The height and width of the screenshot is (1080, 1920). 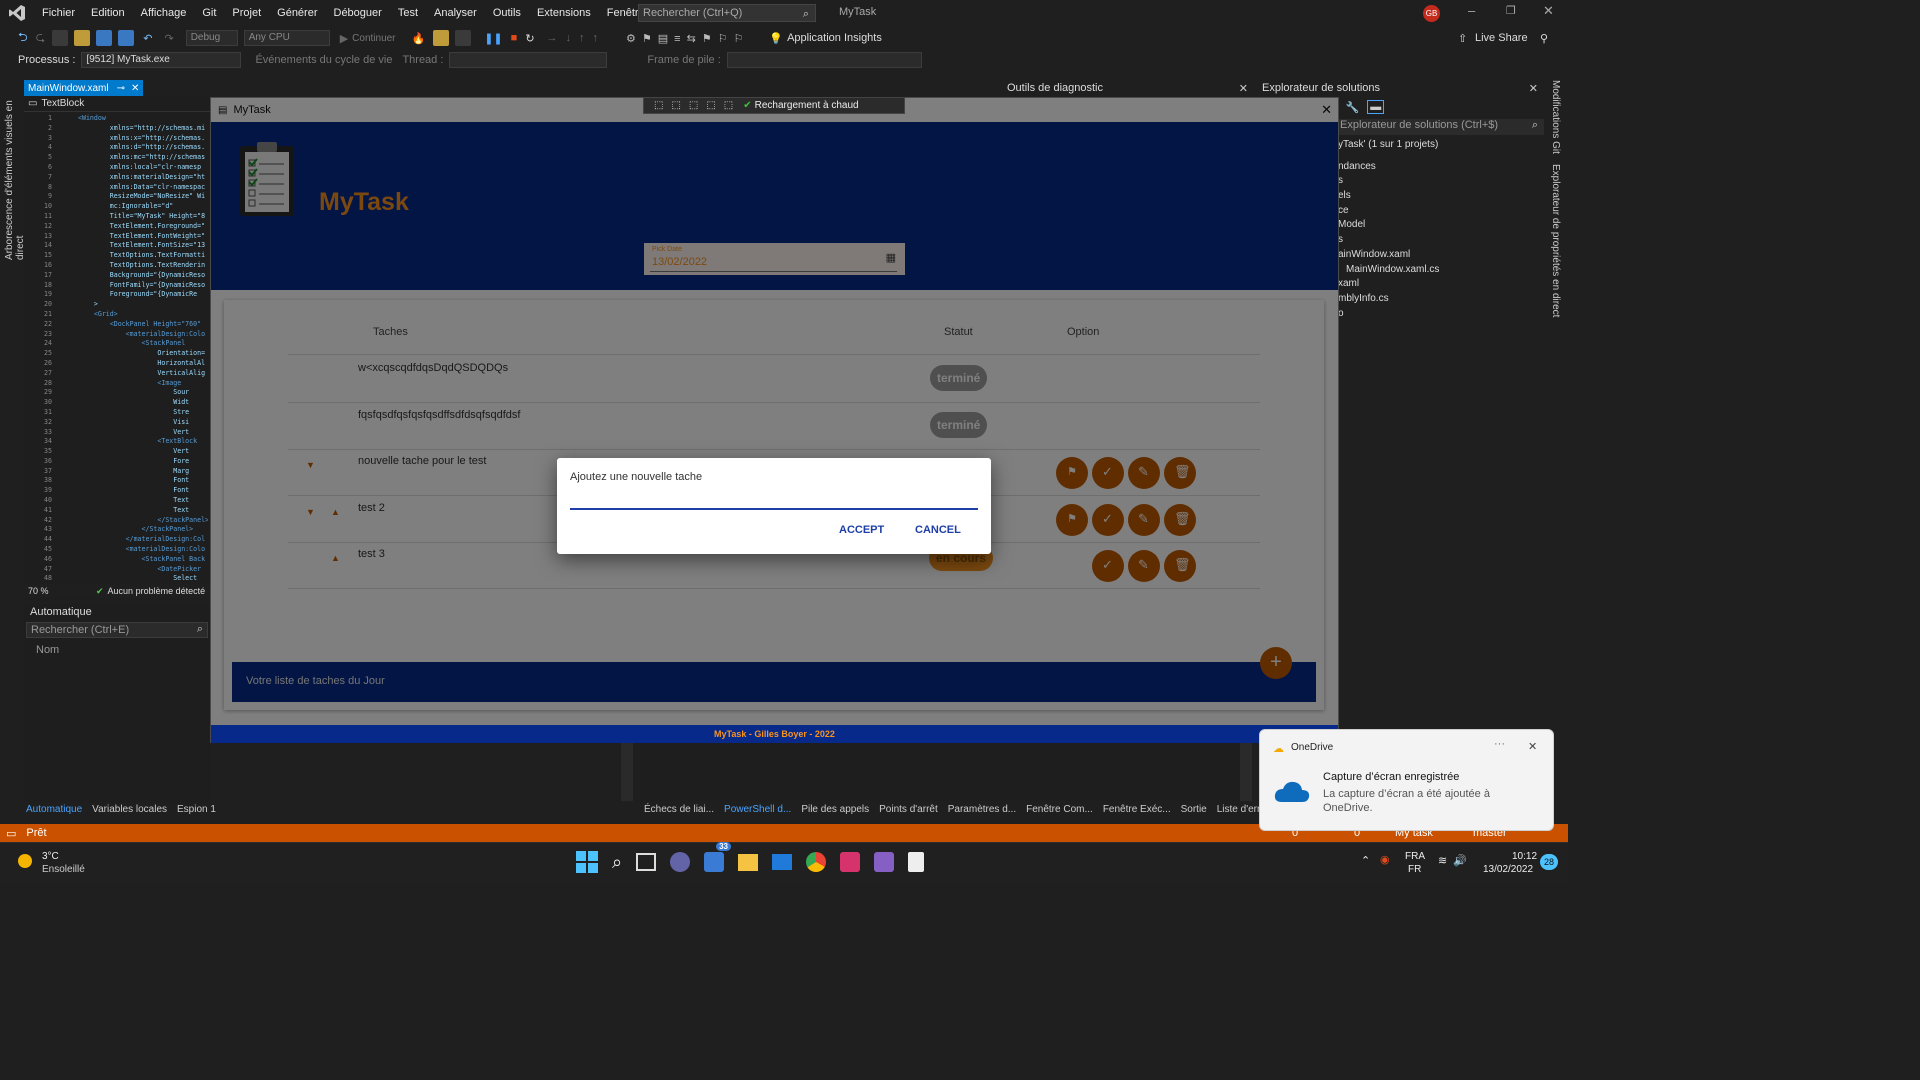 What do you see at coordinates (1376, 107) in the screenshot?
I see `preview-icon: ▬` at bounding box center [1376, 107].